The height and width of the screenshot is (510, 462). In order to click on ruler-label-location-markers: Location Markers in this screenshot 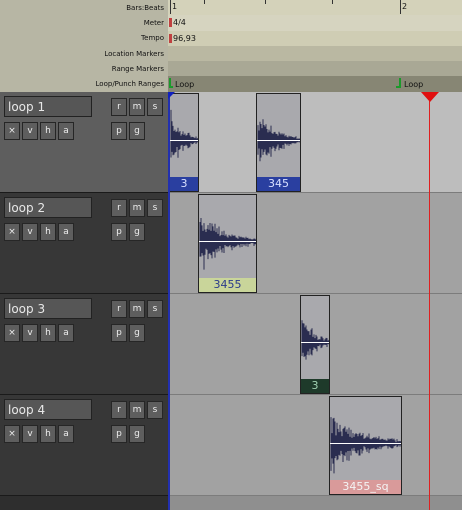, I will do `click(134, 54)`.